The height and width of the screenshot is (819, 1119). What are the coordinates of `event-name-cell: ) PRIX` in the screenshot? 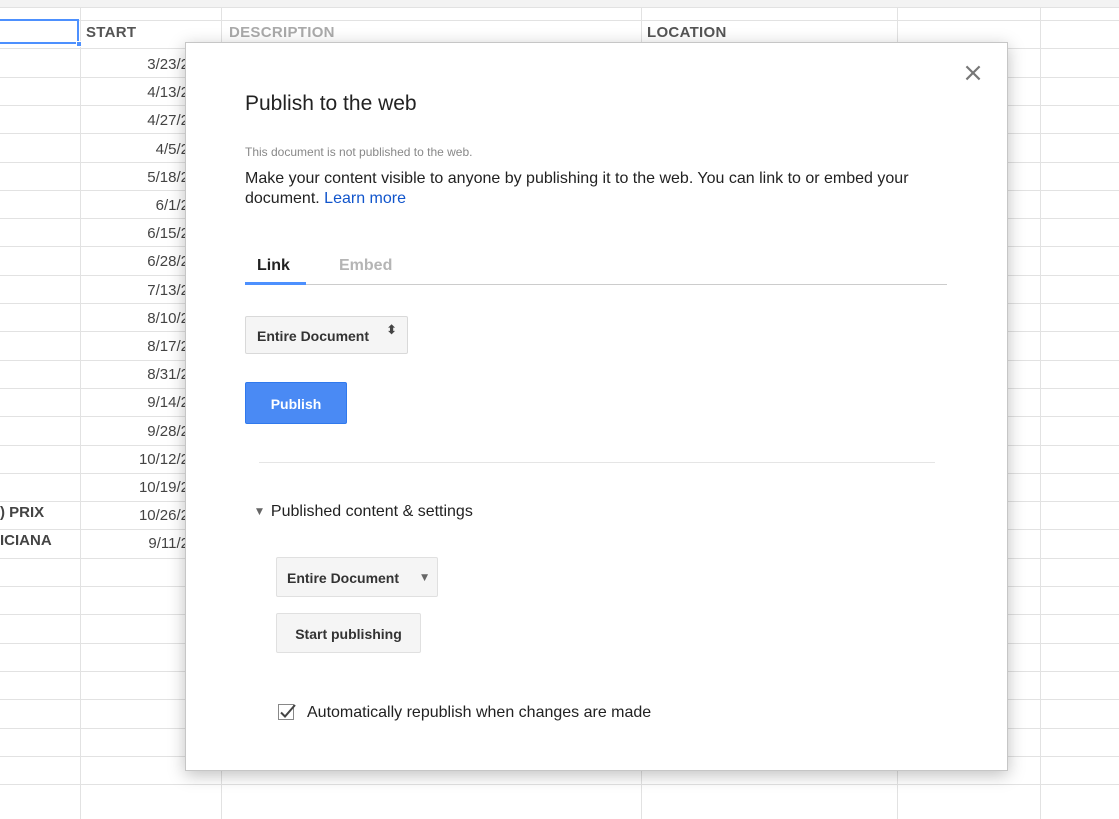 It's located at (40, 512).